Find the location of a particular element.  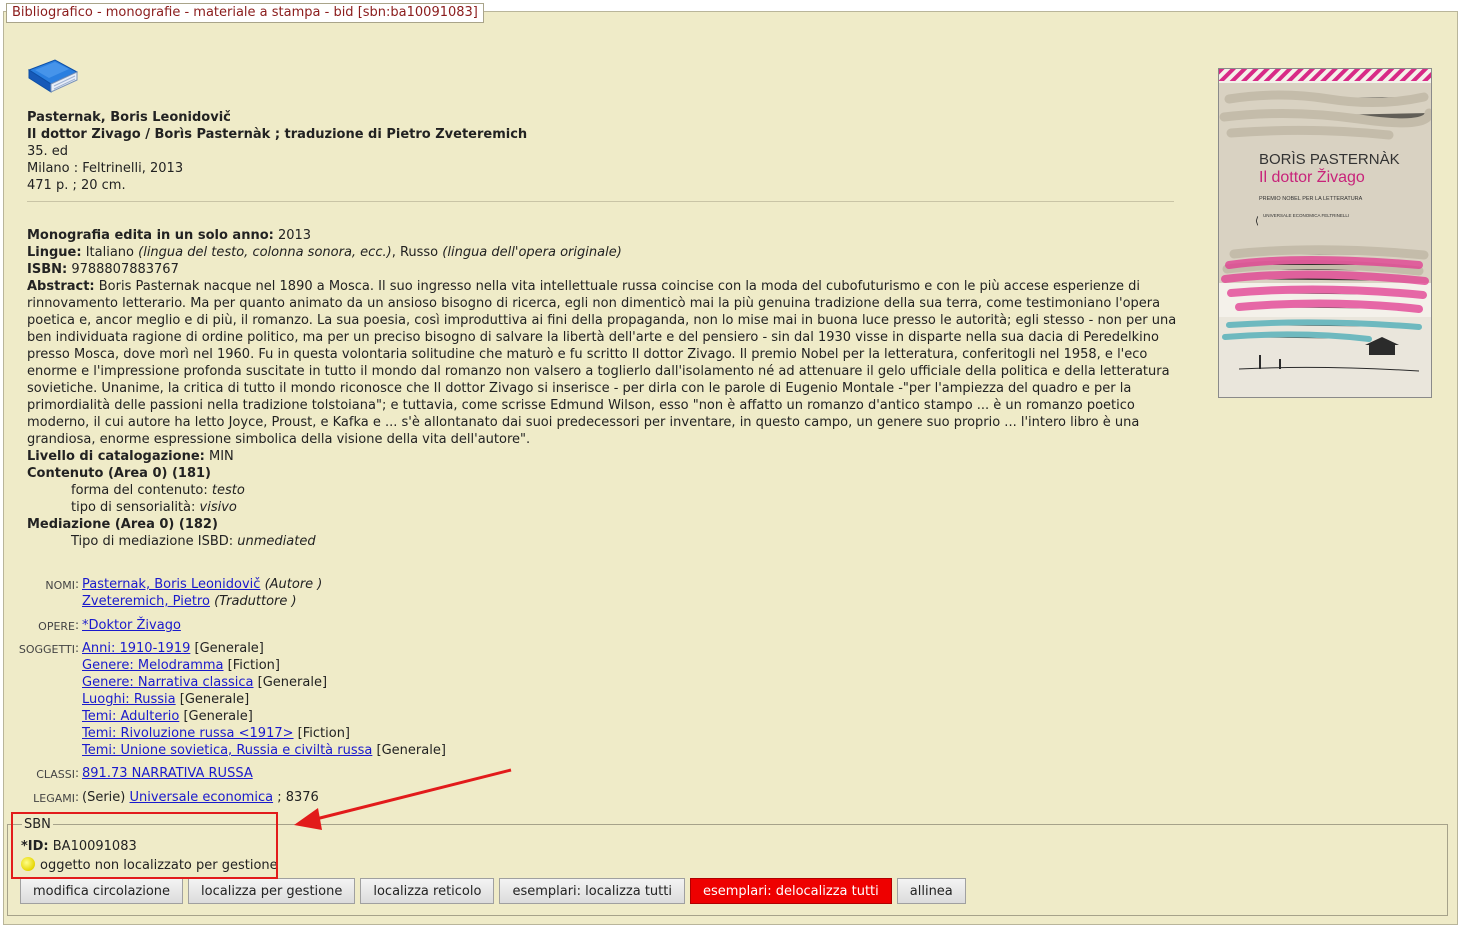

lingua-note-1: (lingua del testo, colonna sonora, ecc.) is located at coordinates (265, 252).